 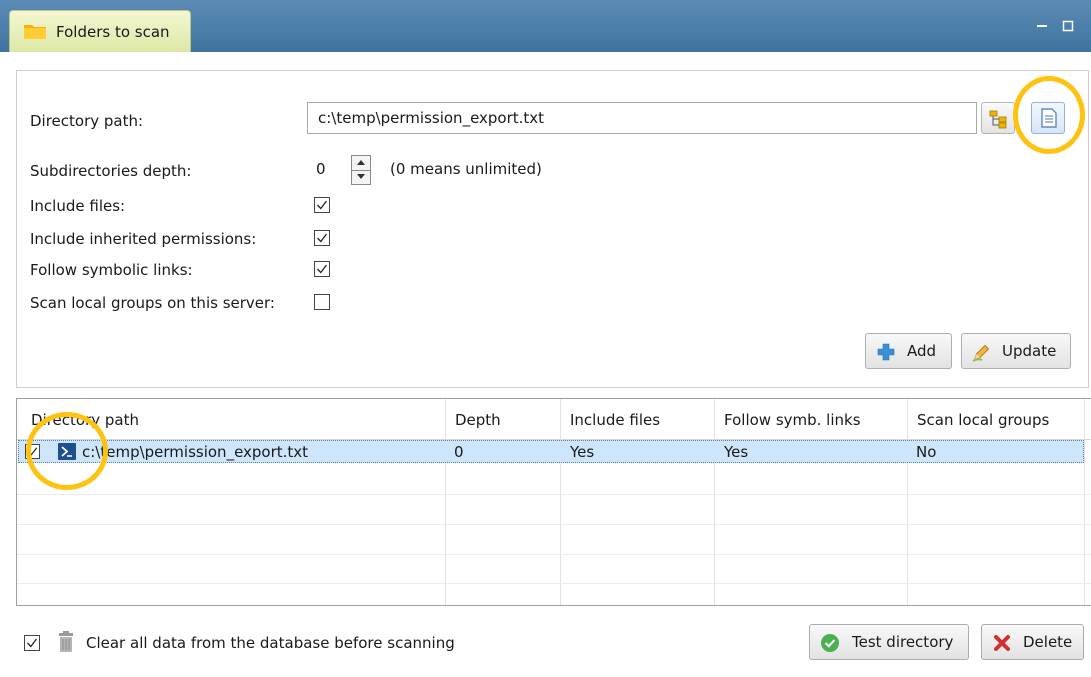 I want to click on delete-button: Delete, so click(x=1032, y=642).